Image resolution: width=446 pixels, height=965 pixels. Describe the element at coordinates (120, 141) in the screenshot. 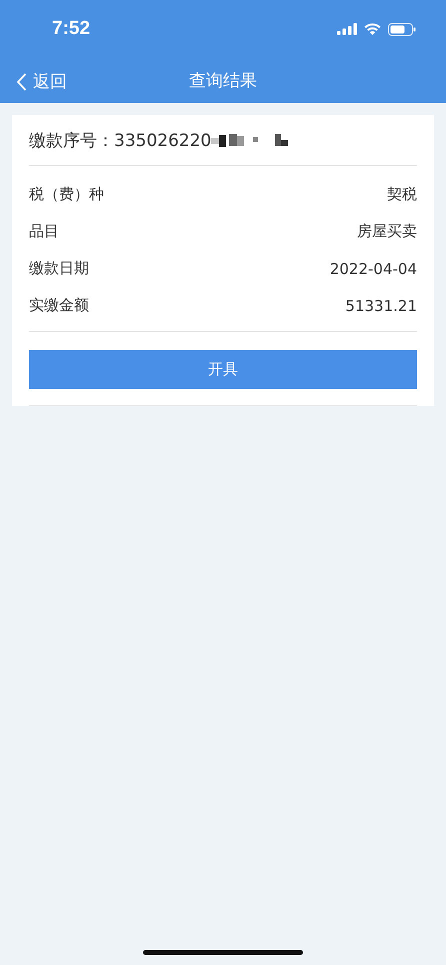

I see `payment-number: 缴款序号：335026220` at that location.